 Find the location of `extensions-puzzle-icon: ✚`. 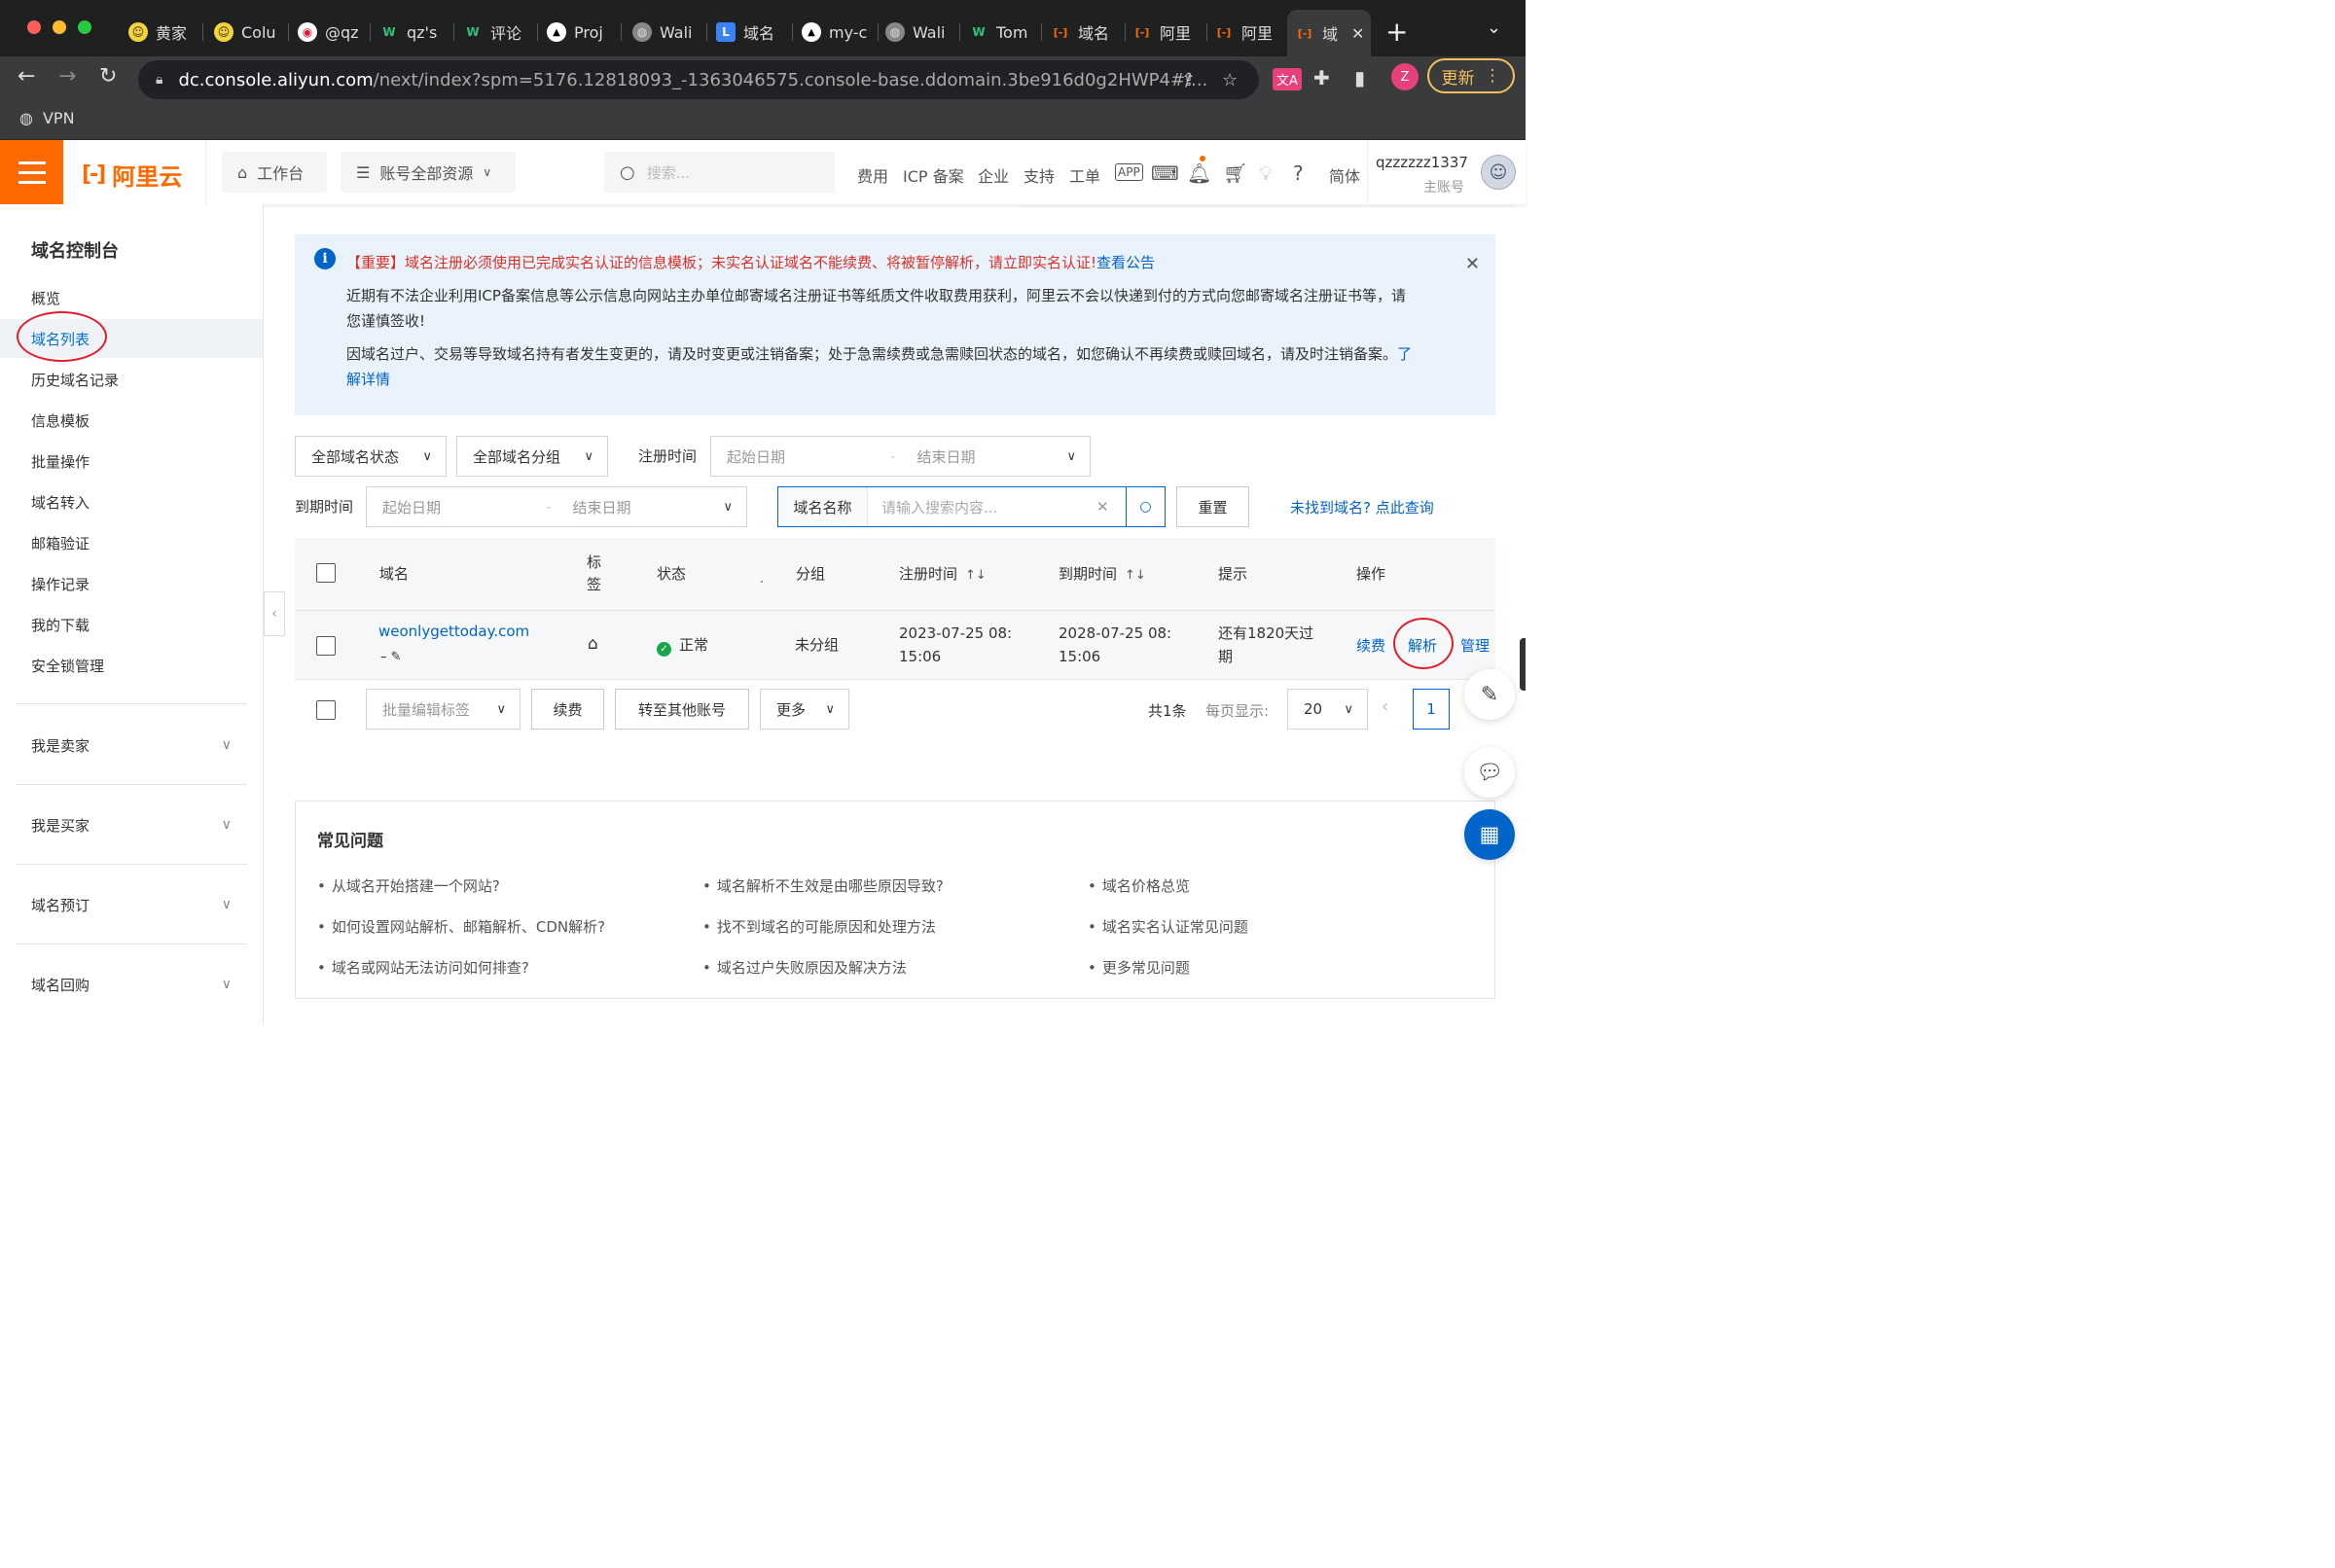

extensions-puzzle-icon: ✚ is located at coordinates (1321, 77).